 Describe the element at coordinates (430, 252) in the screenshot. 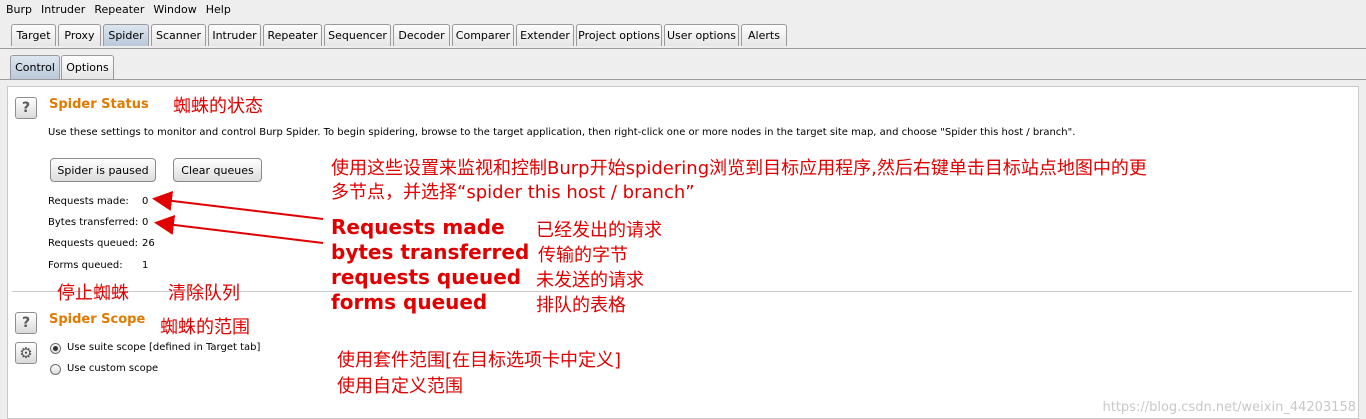

I see `annotation-stat-en-1: bytes transferred` at that location.